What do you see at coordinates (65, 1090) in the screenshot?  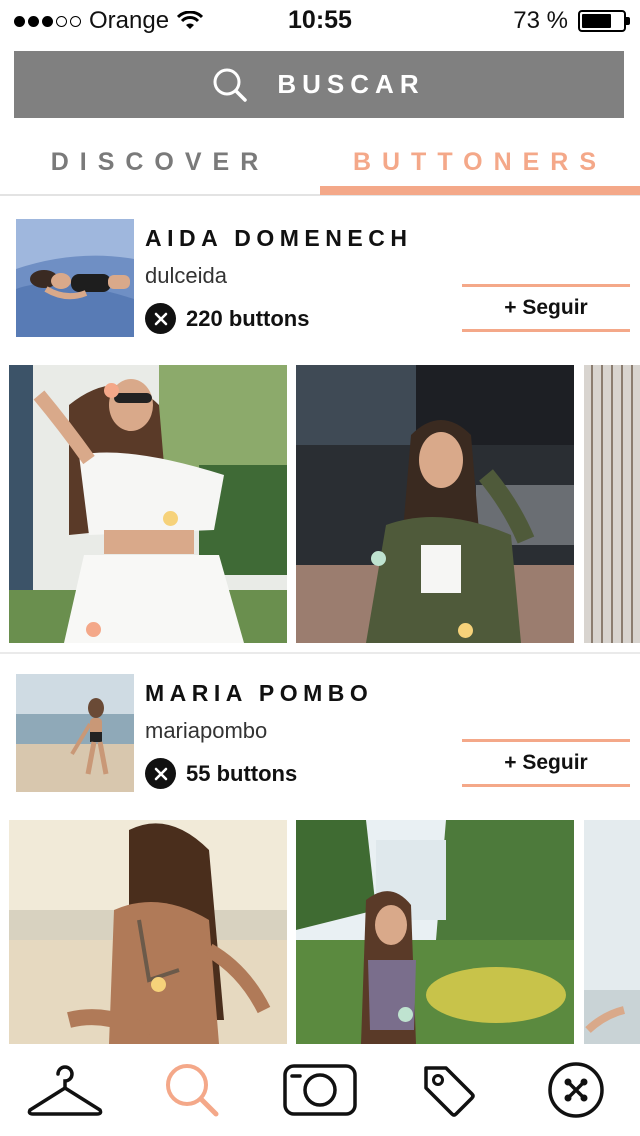 I see `hanger-icon` at bounding box center [65, 1090].